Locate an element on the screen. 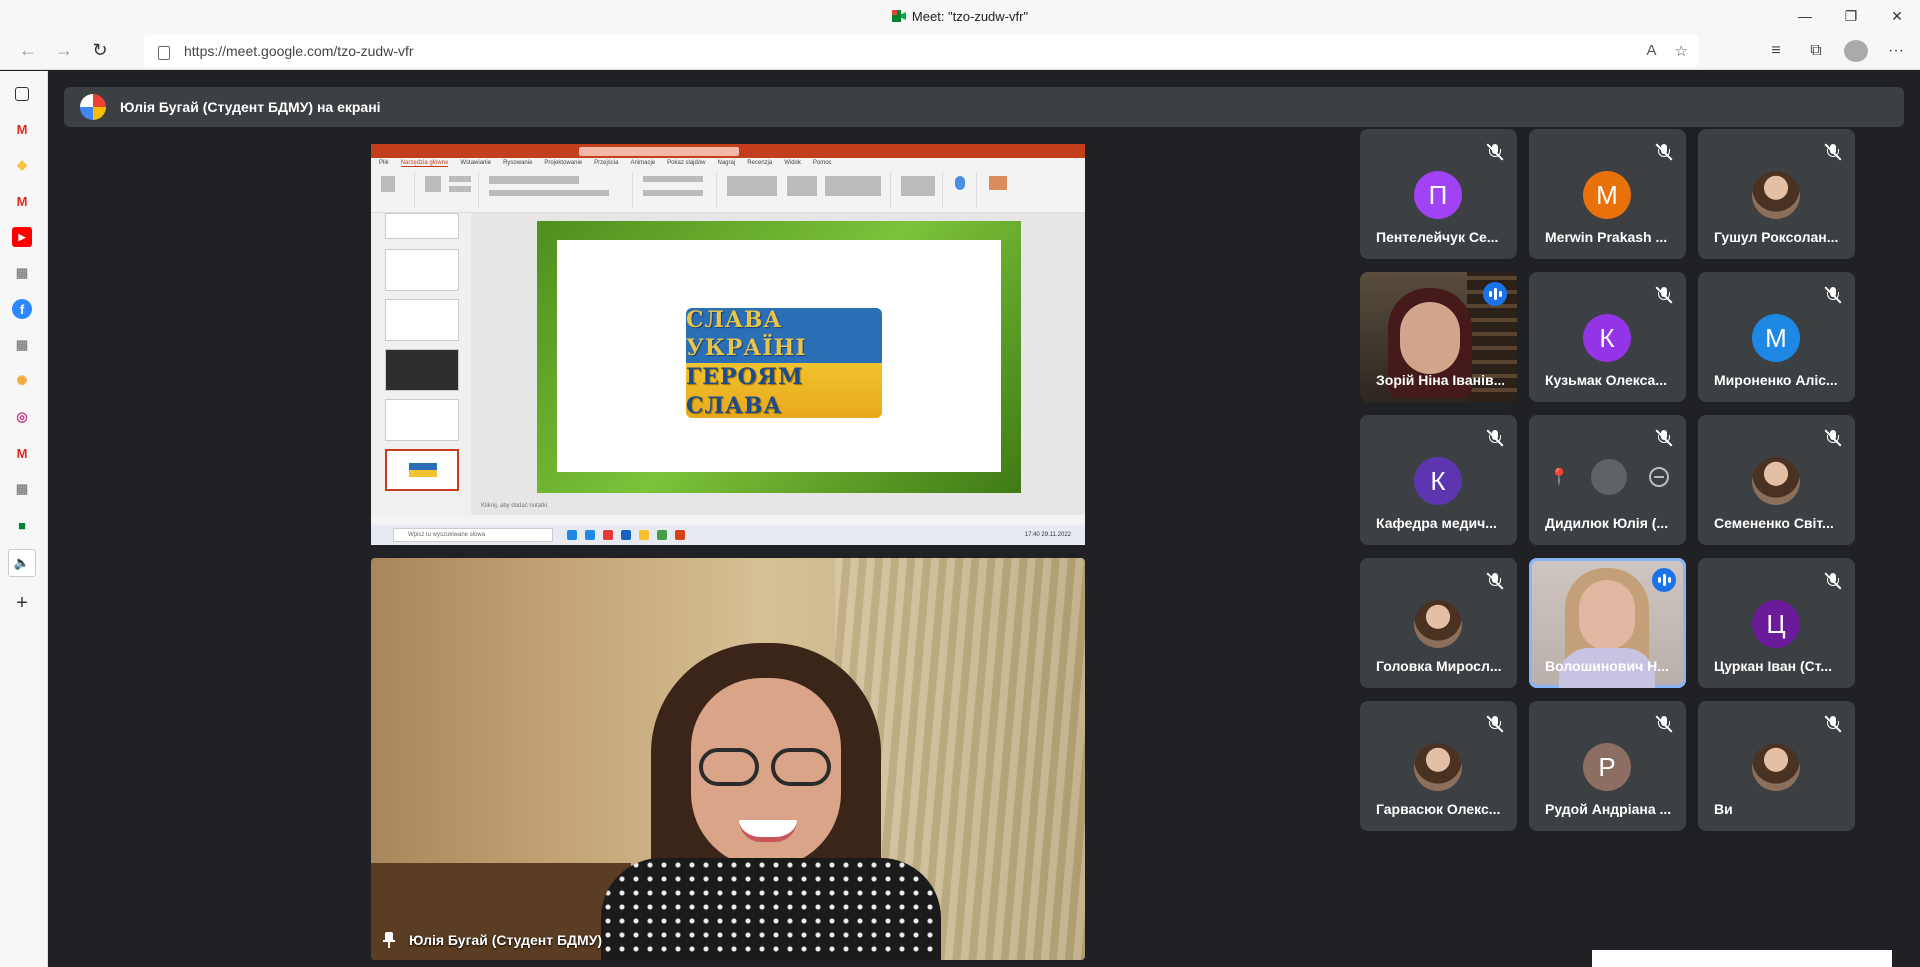 The image size is (1920, 967). close-button: ✕ is located at coordinates (1897, 16).